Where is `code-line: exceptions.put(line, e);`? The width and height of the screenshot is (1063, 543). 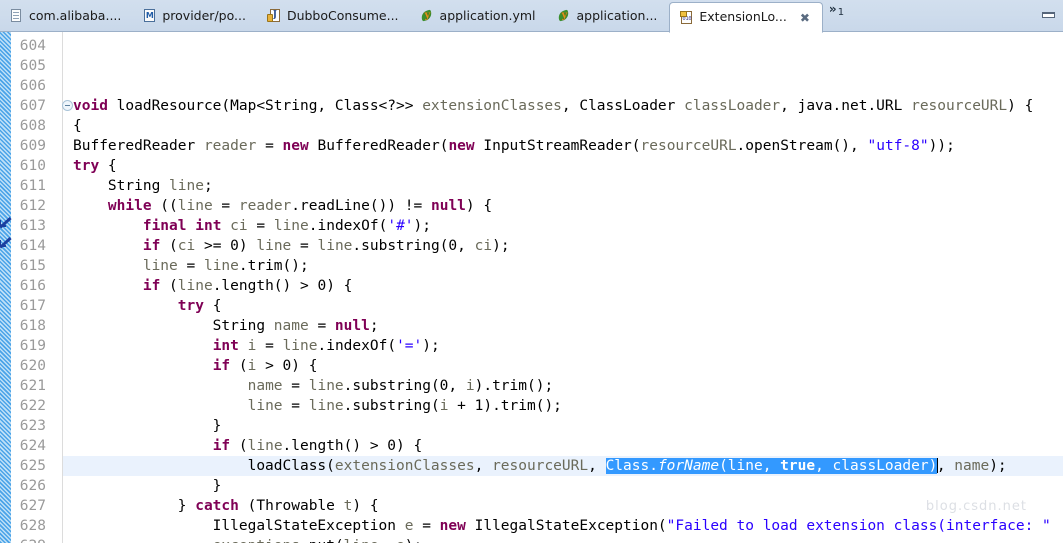 code-line: exceptions.put(line, e); is located at coordinates (242, 539).